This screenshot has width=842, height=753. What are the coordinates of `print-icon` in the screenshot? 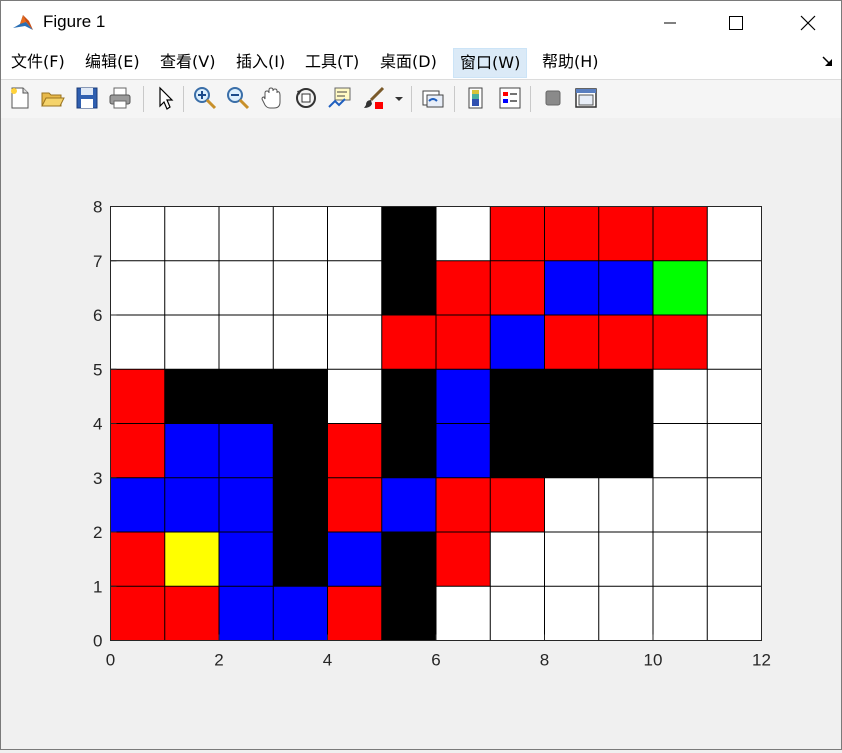 It's located at (120, 98).